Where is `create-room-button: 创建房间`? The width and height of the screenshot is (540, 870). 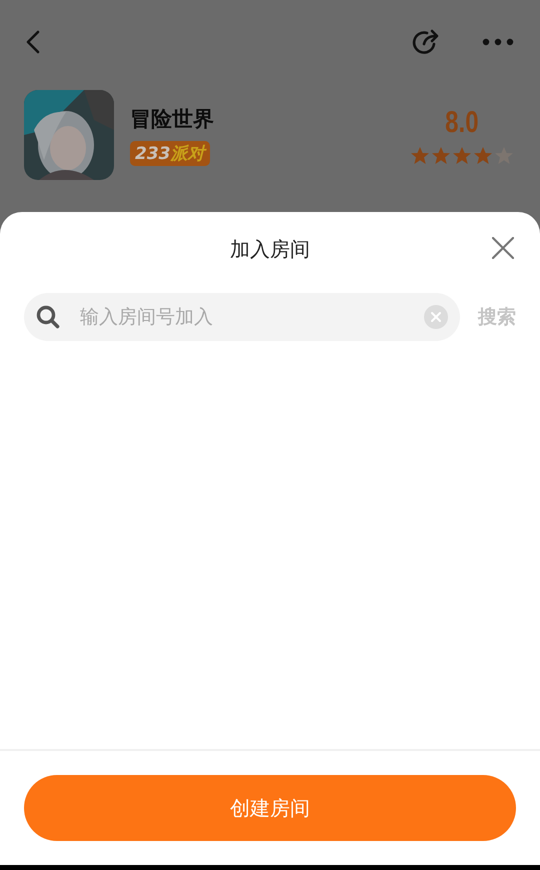 create-room-button: 创建房间 is located at coordinates (270, 808).